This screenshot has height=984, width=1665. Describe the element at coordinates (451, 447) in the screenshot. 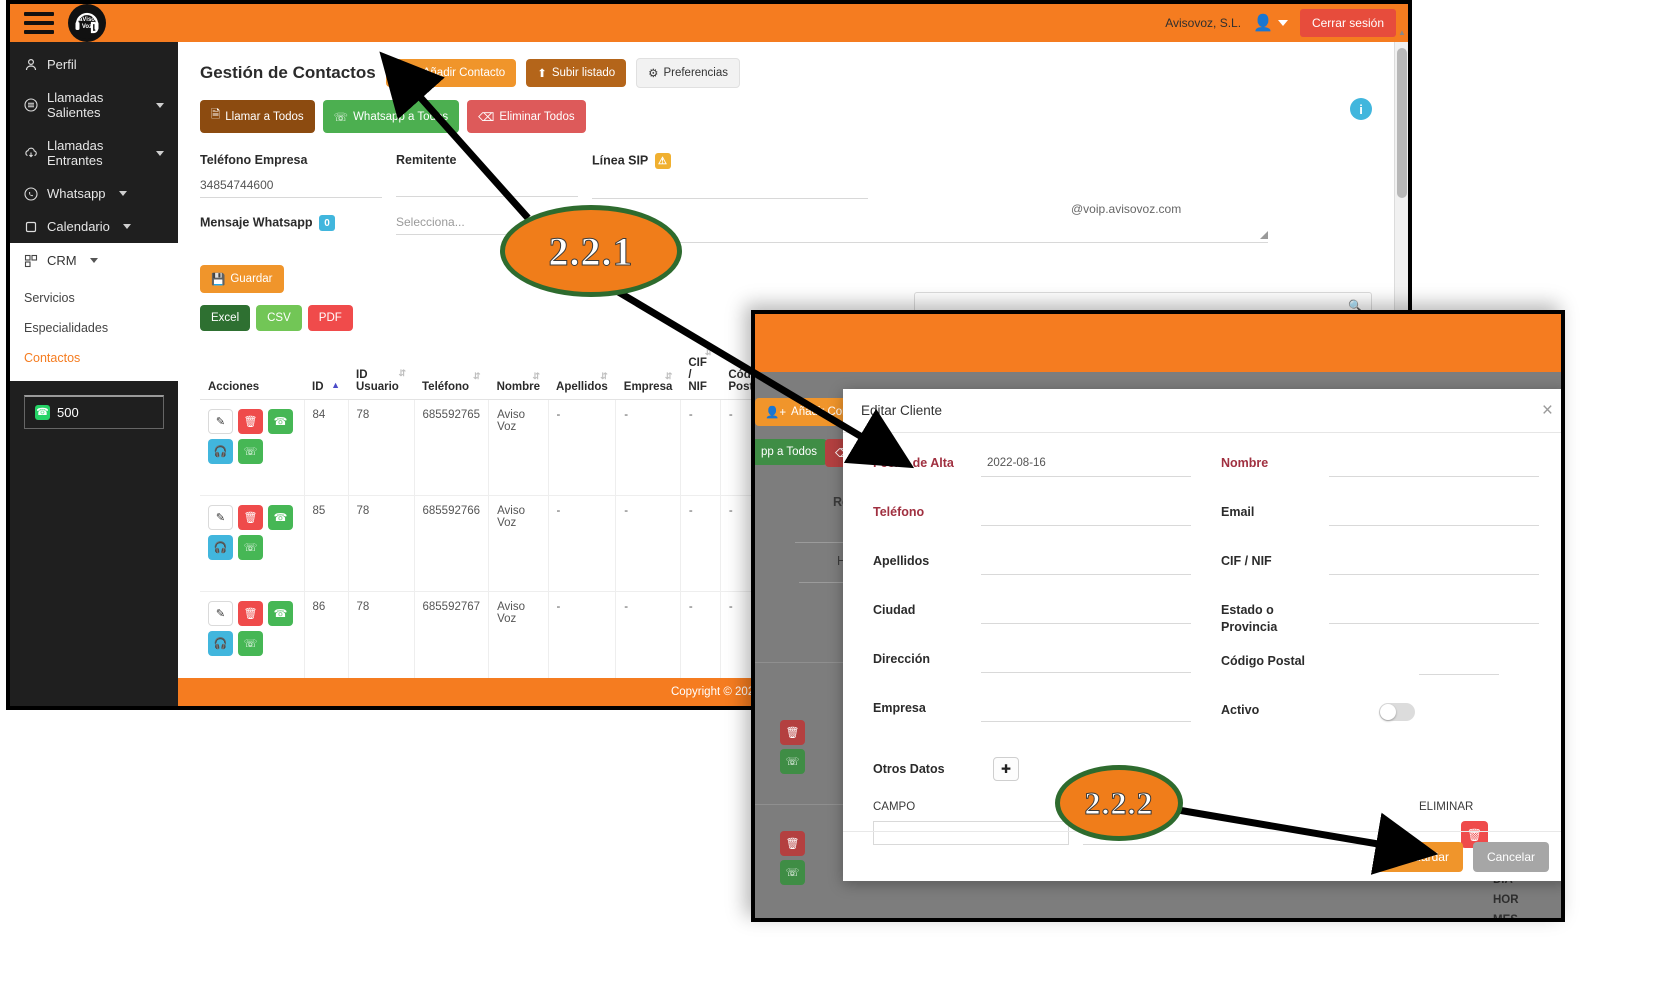

I see `cell-telefono: 685592765` at that location.